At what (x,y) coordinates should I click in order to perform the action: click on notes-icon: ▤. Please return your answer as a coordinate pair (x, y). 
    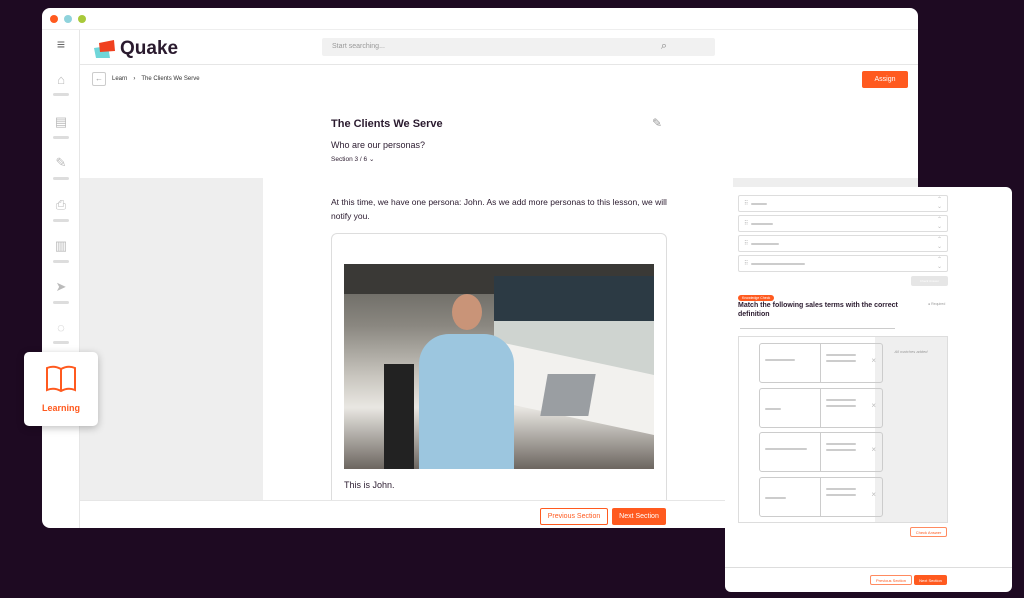
    Looking at the image, I should click on (61, 126).